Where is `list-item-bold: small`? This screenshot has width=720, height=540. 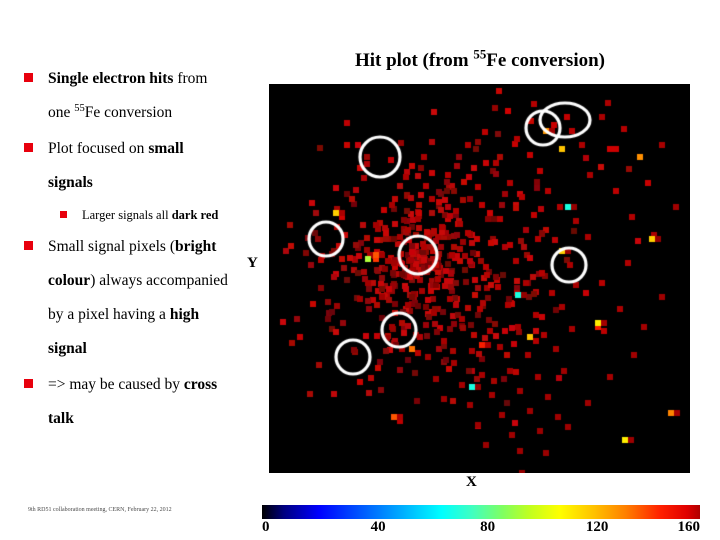
list-item-bold: small is located at coordinates (166, 148).